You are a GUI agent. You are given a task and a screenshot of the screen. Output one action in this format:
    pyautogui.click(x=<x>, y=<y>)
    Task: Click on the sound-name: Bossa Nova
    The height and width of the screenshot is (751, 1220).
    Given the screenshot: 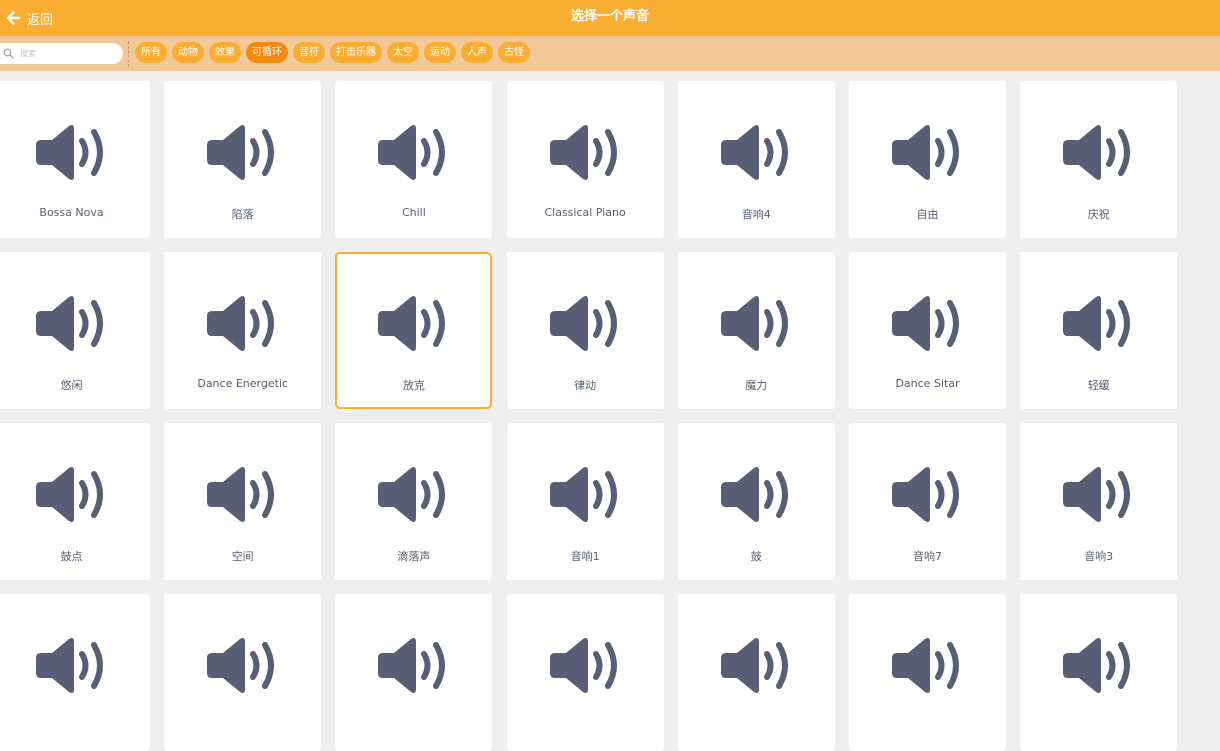 What is the action you would take?
    pyautogui.click(x=71, y=212)
    